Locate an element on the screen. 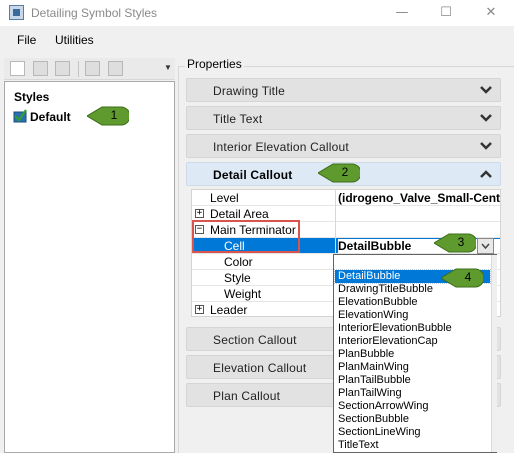 Image resolution: width=514 pixels, height=453 pixels. close-icon: ✕ is located at coordinates (491, 13).